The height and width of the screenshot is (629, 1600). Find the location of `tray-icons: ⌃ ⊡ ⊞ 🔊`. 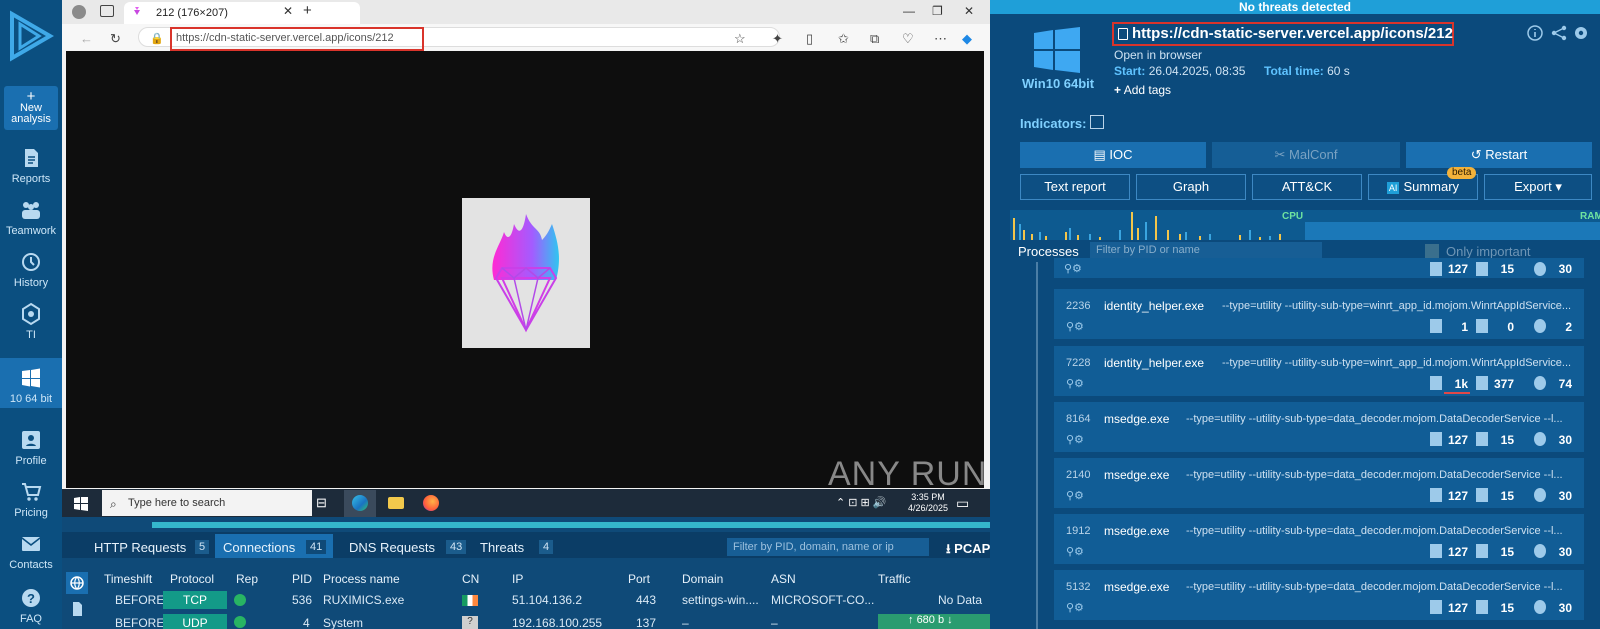

tray-icons: ⌃ ⊡ ⊞ 🔊 is located at coordinates (861, 502).